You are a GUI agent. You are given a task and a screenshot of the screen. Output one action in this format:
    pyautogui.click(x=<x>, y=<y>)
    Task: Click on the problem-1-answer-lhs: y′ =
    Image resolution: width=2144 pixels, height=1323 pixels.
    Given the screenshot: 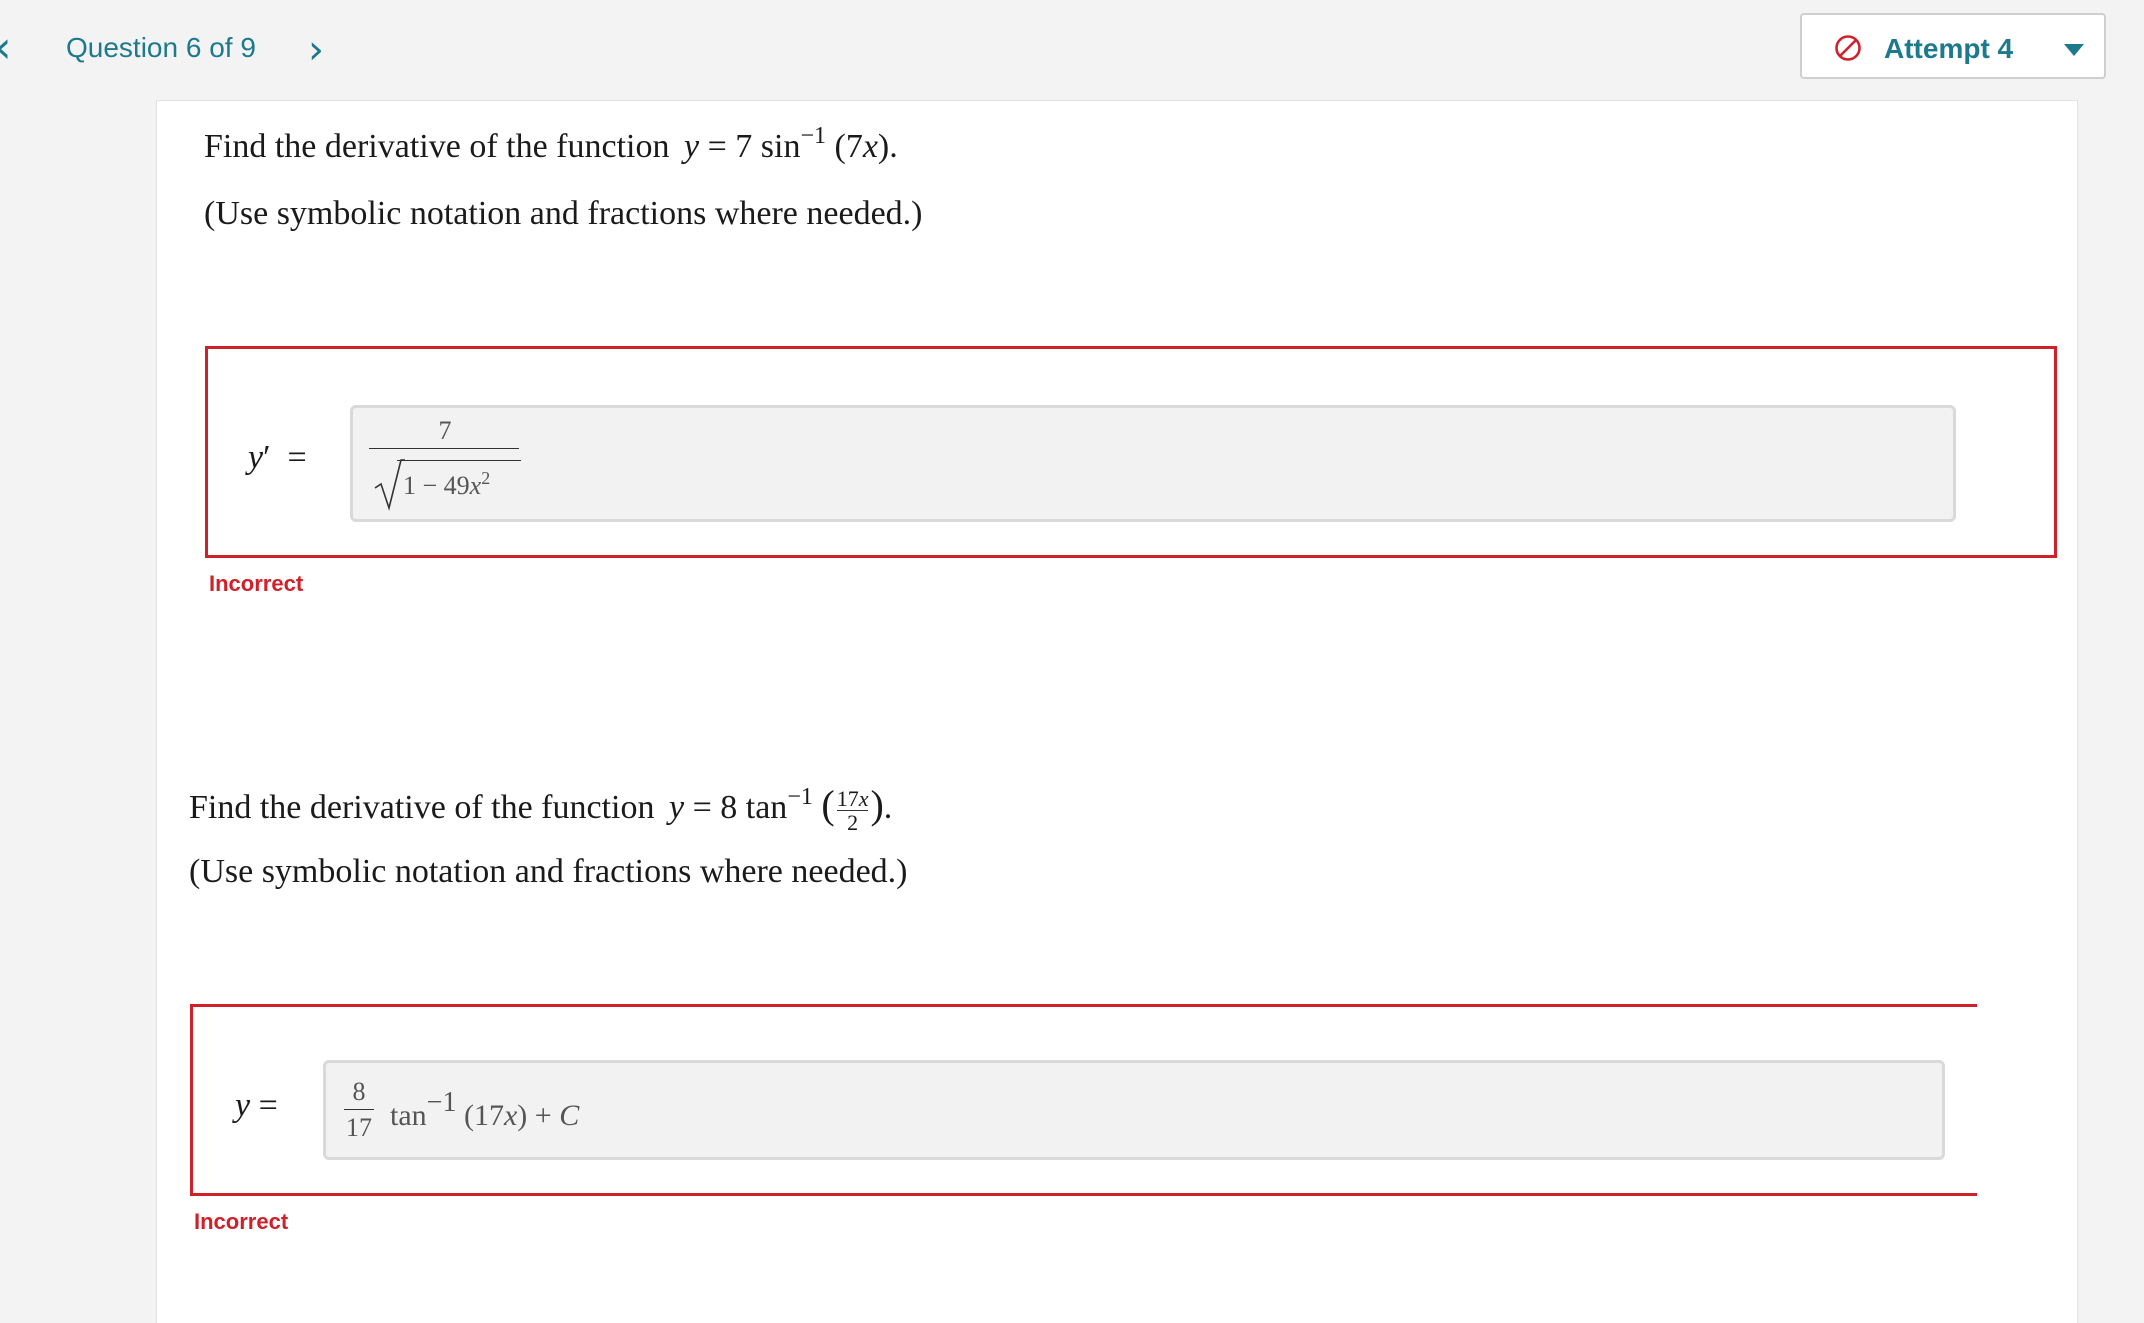 What is the action you would take?
    pyautogui.click(x=277, y=457)
    